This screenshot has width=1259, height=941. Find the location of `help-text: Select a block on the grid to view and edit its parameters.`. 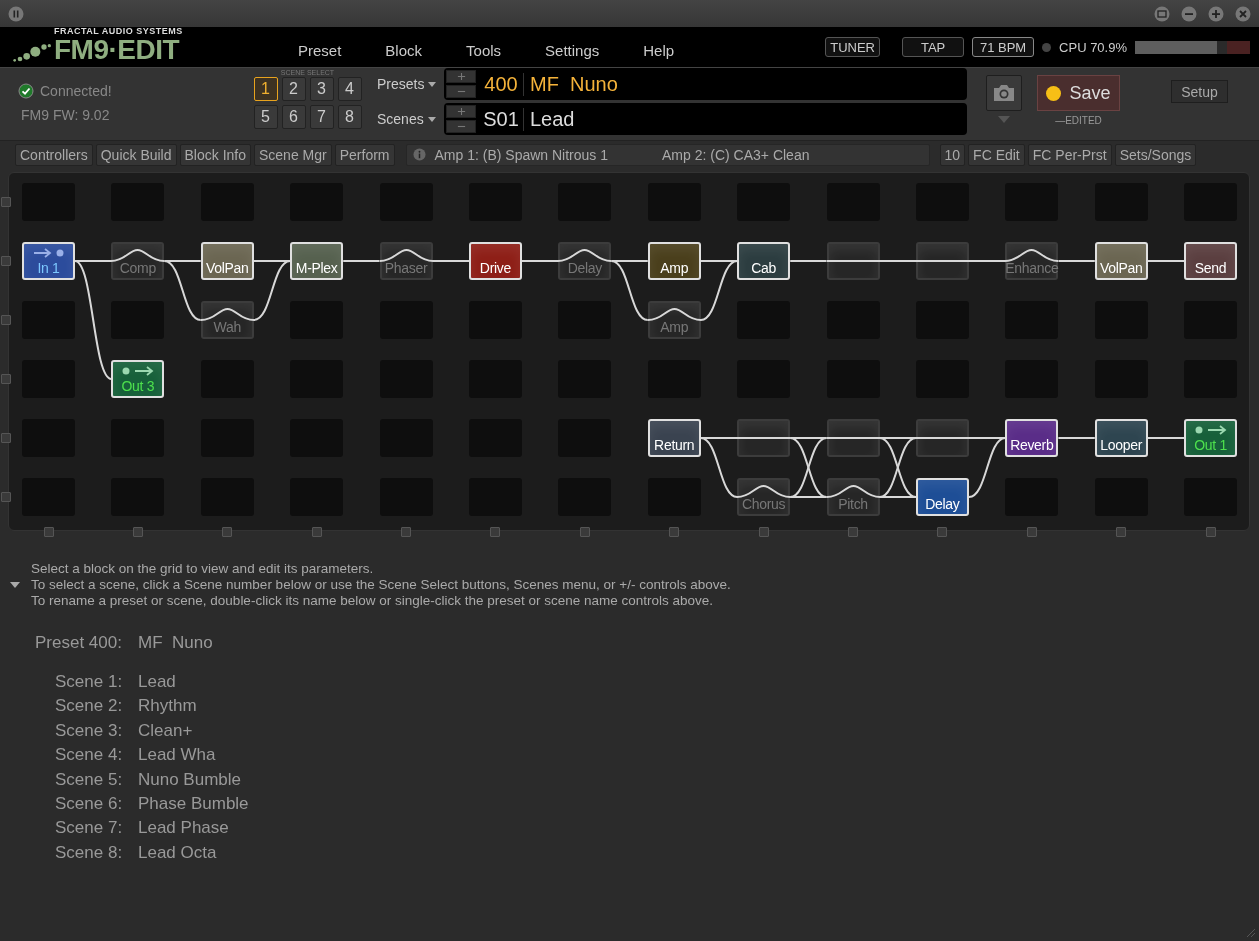

help-text: Select a block on the grid to view and edit its parameters. is located at coordinates (203, 569).